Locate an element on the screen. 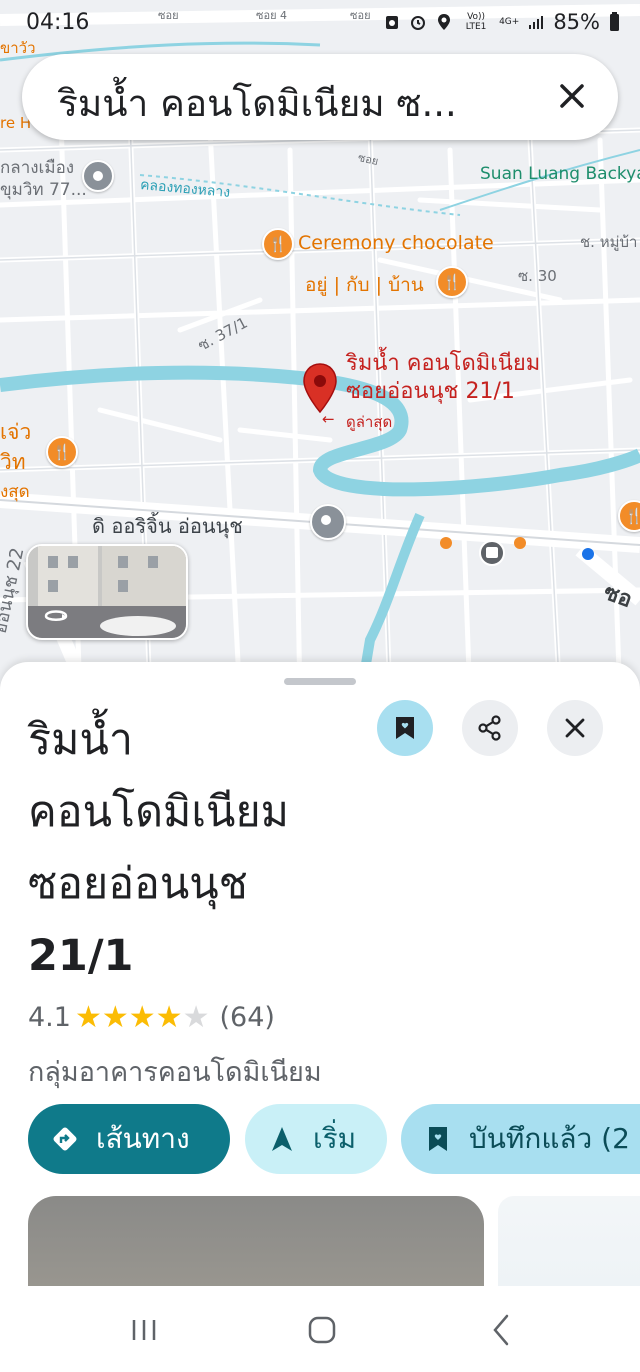 This screenshot has height=1372, width=640. street-view-thumbnail is located at coordinates (107, 592).